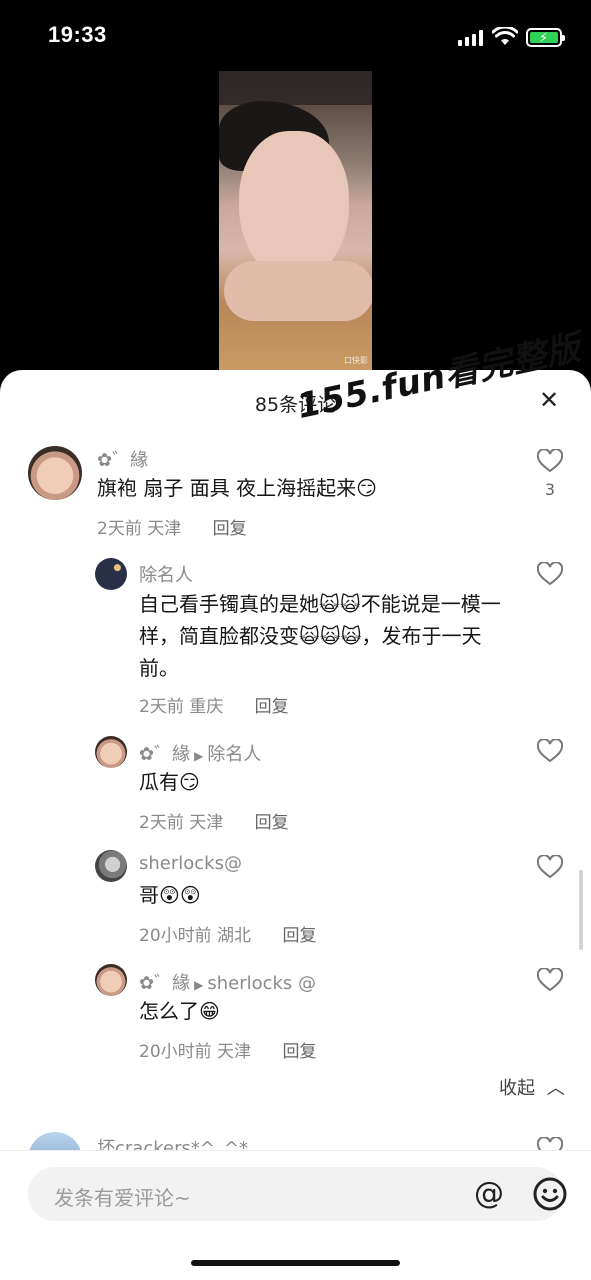  I want to click on comment-text: 哥😲😲, so click(170, 895).